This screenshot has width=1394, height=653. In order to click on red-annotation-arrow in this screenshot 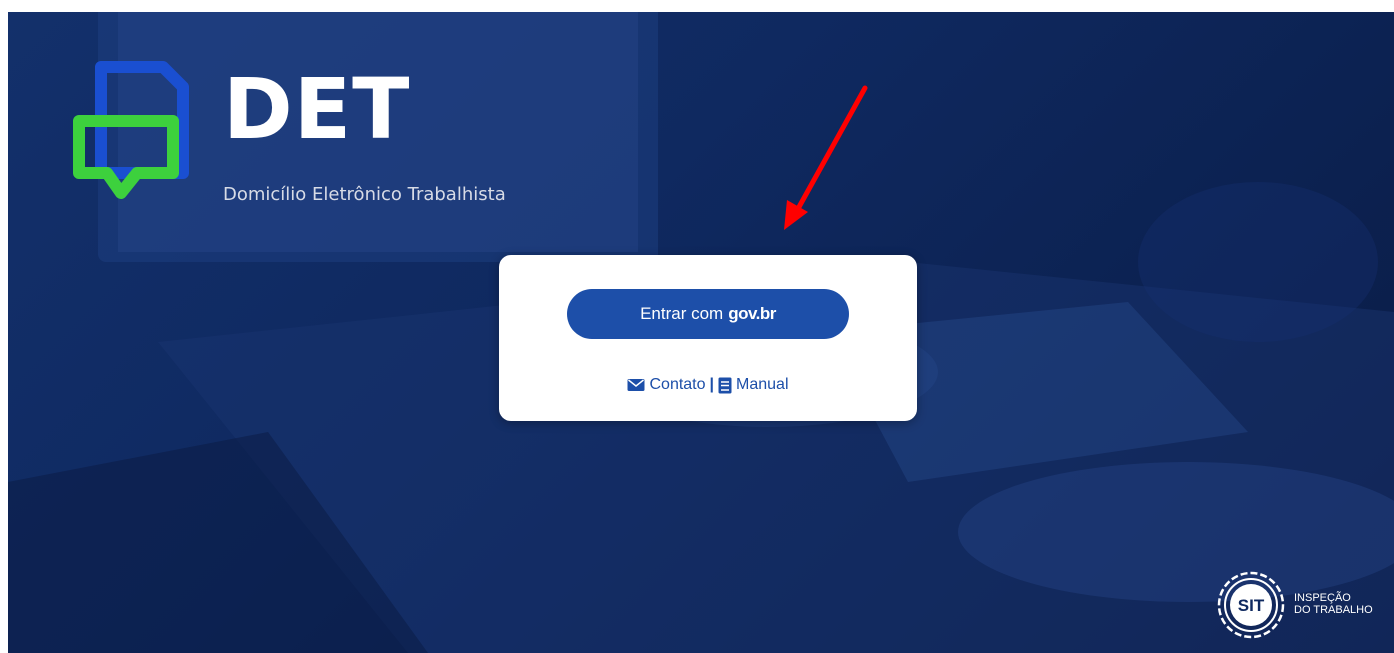, I will do `click(826, 157)`.